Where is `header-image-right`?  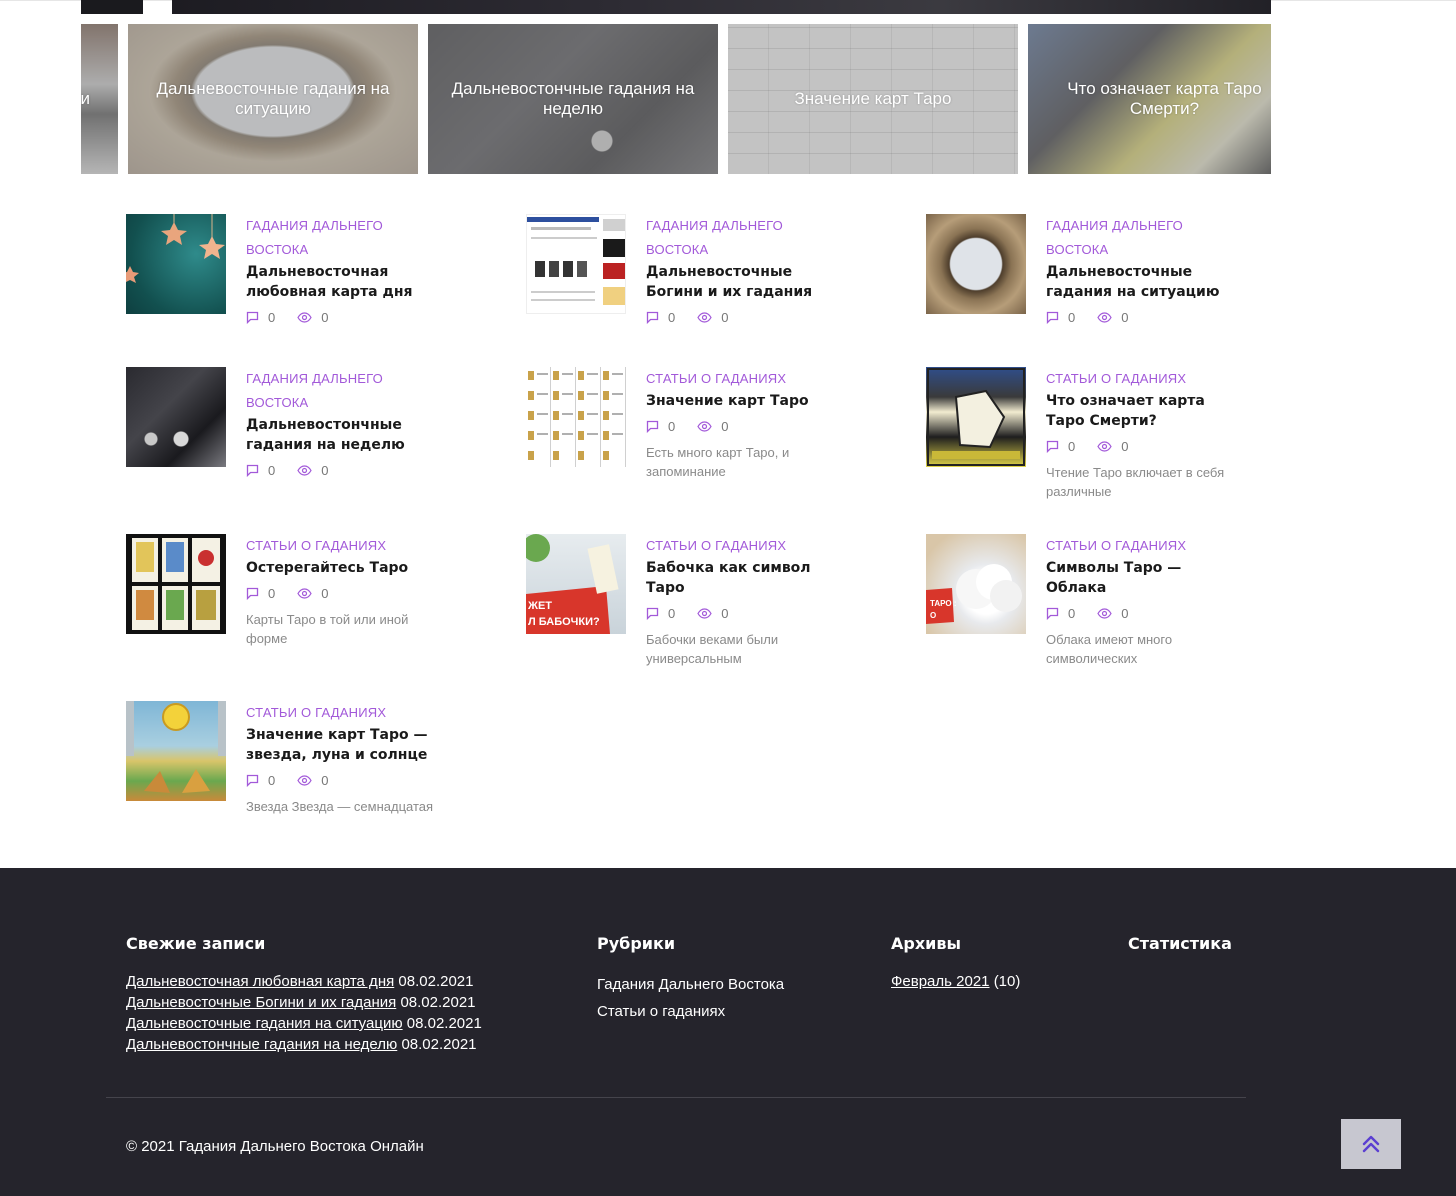 header-image-right is located at coordinates (721, 7).